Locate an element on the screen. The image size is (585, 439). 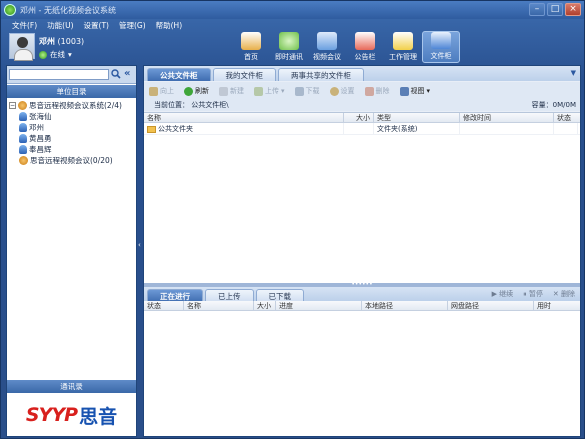
transfer-actions: ▶ 继续 ⏸ 暂停 ✕ 删除 is located at coordinates (533, 294).